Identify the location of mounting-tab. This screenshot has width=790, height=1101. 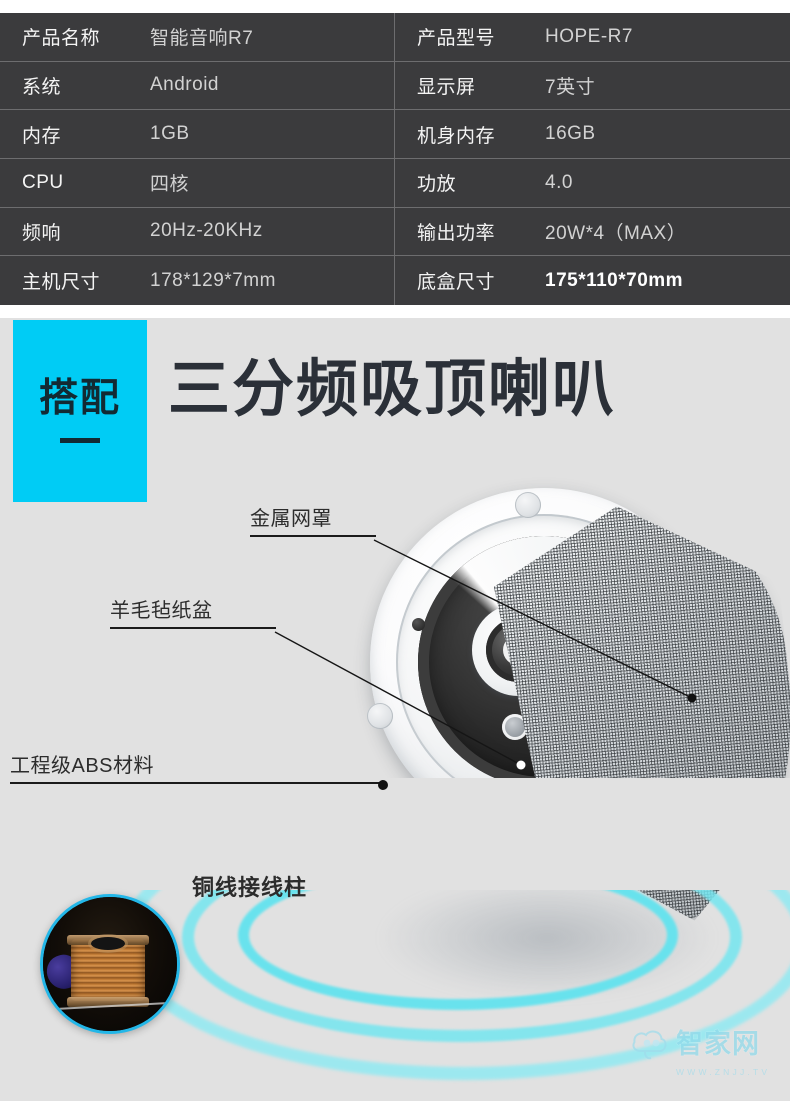
(528, 505).